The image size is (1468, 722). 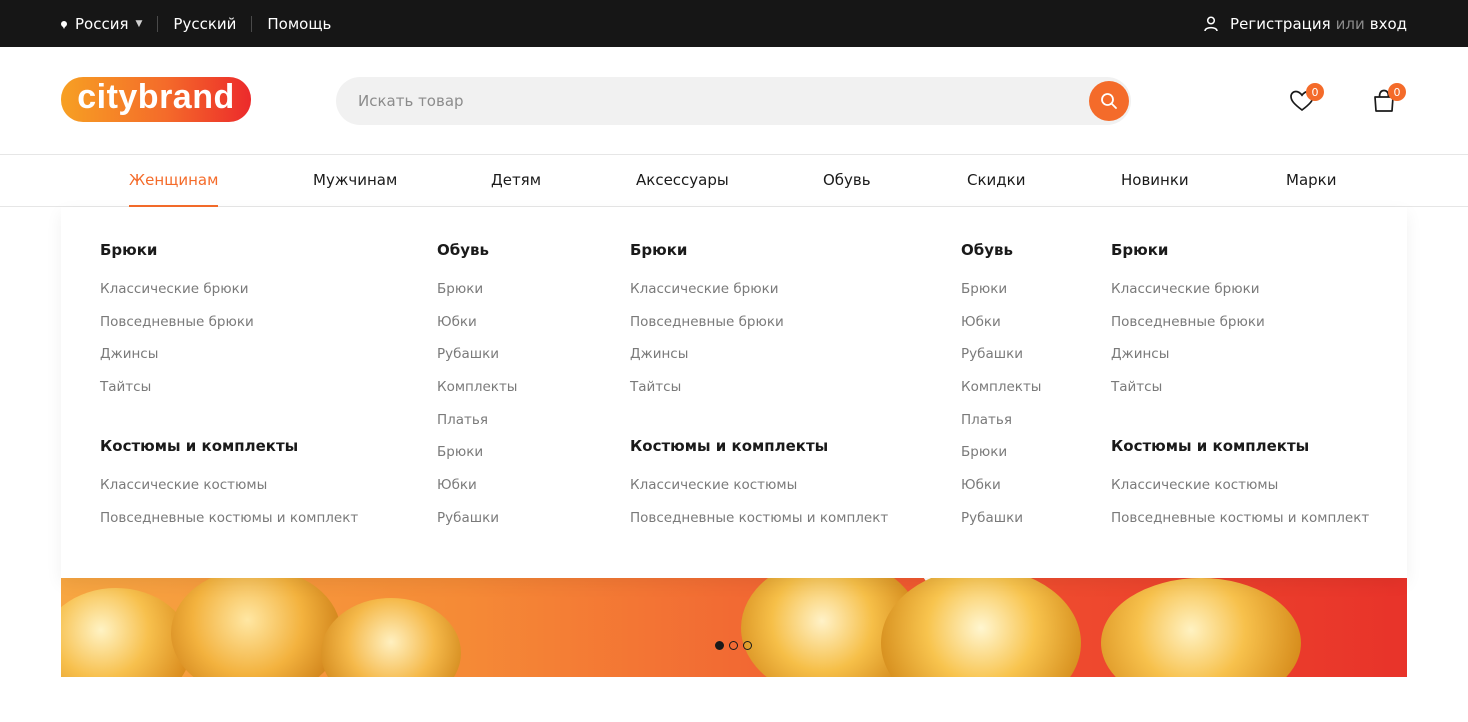 What do you see at coordinates (847, 181) in the screenshot?
I see `nav-item-shoes: Обувь` at bounding box center [847, 181].